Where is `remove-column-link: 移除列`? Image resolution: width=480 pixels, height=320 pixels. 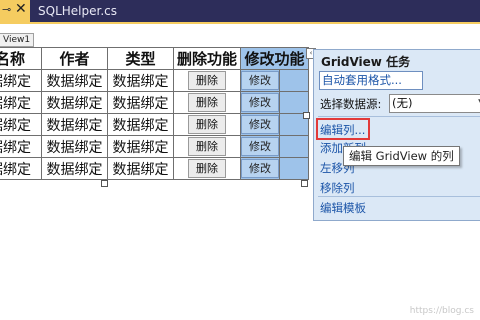
remove-column-link: 移除列 is located at coordinates (337, 188).